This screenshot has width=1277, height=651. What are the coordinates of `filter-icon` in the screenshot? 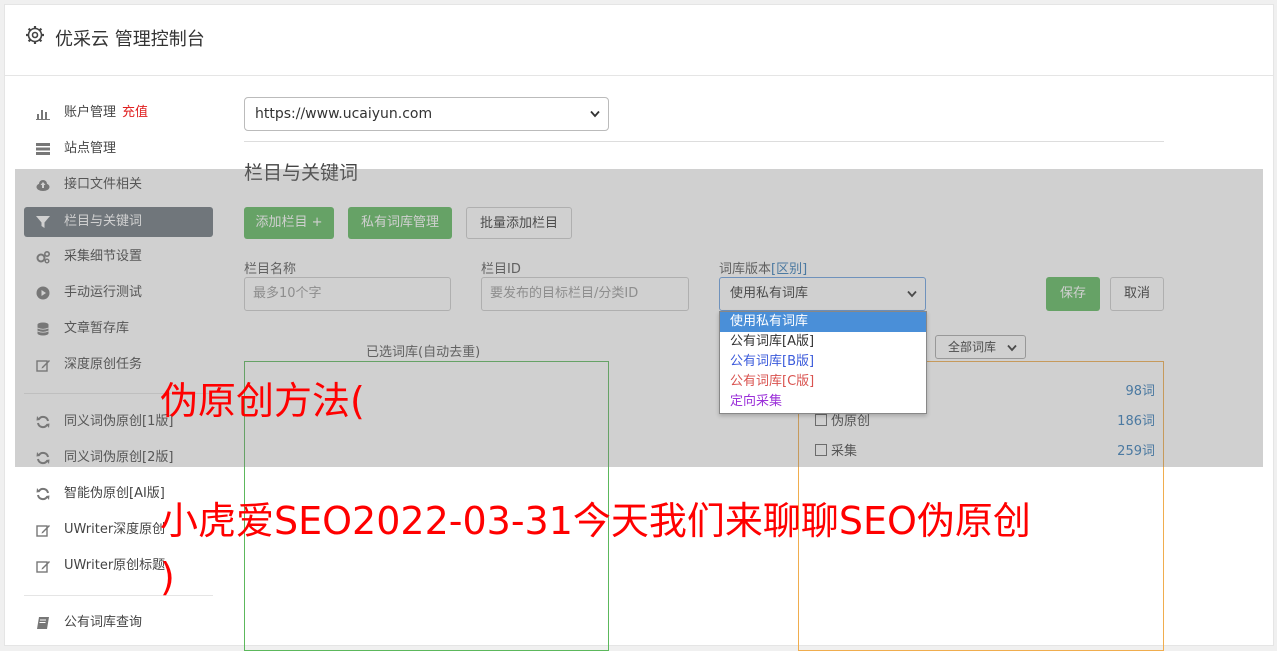 It's located at (43, 222).